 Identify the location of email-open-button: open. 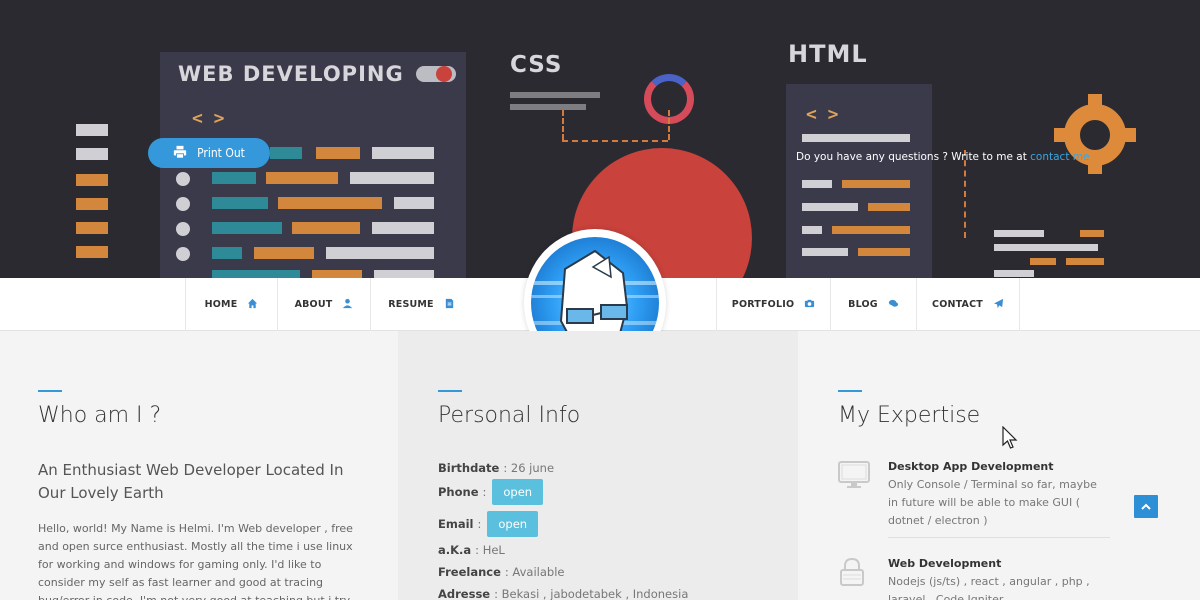
(513, 524).